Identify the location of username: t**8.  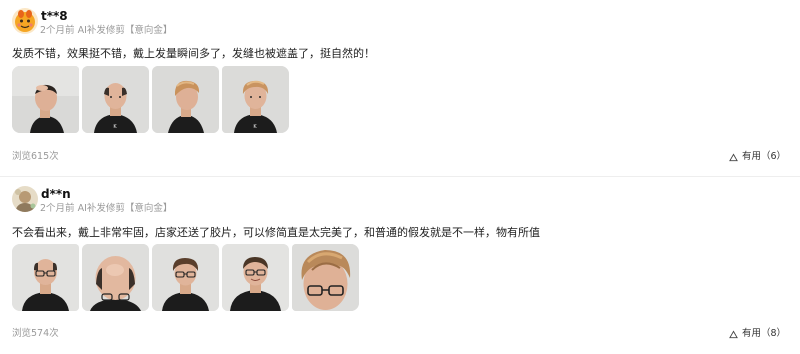
(54, 16).